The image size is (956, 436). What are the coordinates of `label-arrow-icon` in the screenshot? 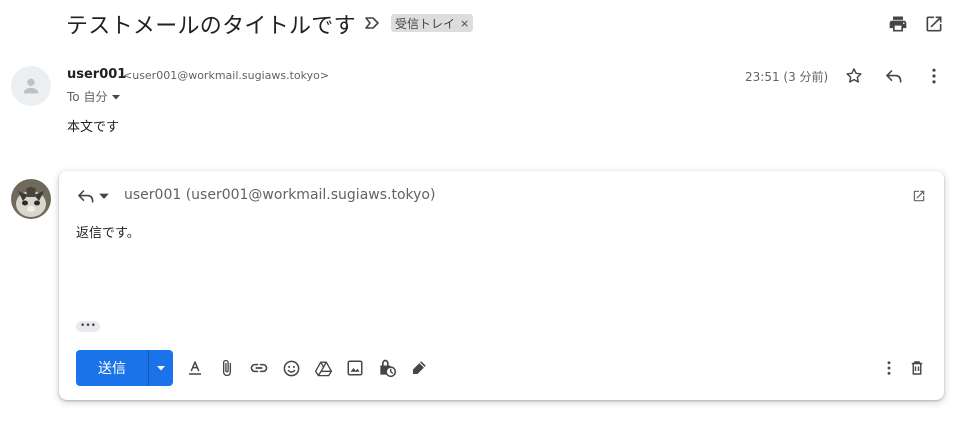 It's located at (372, 23).